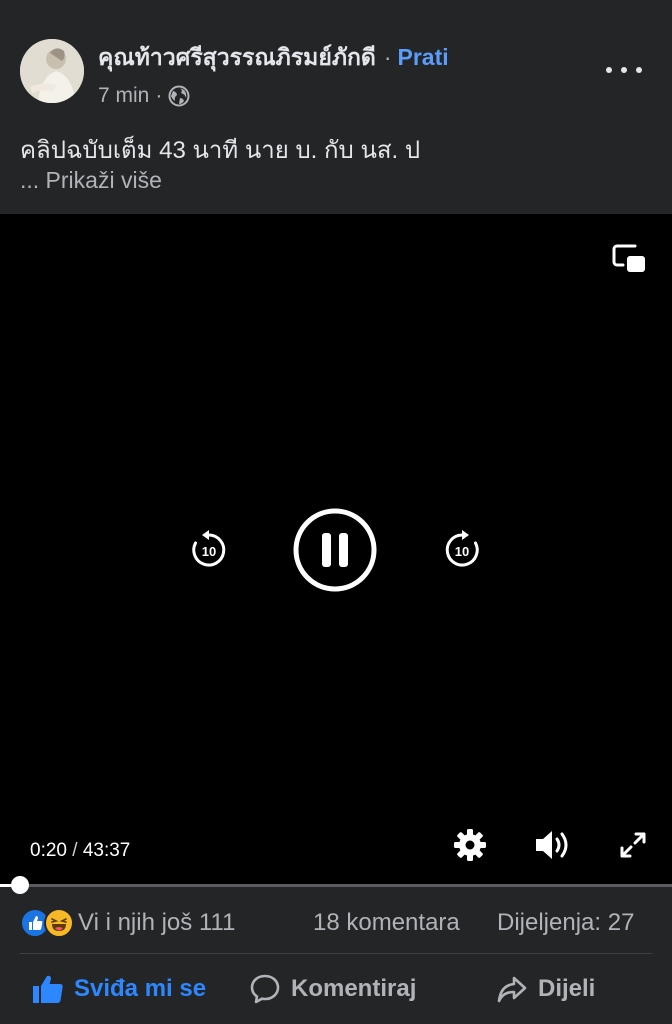 The height and width of the screenshot is (1024, 672). I want to click on forward-button: 10, so click(462, 550).